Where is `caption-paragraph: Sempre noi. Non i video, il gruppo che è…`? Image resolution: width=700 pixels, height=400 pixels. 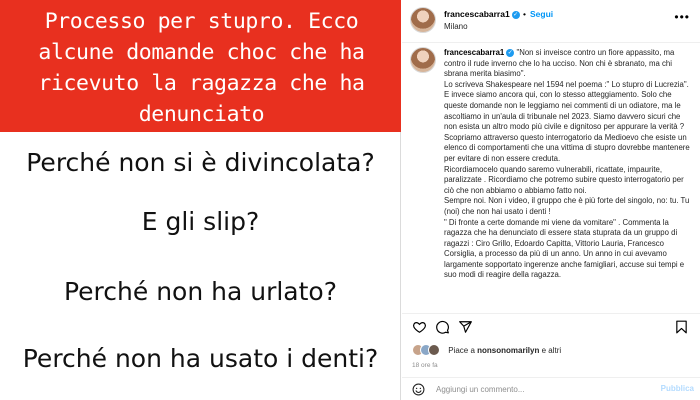
caption-paragraph: Sempre noi. Non i video, il gruppo che è… is located at coordinates (567, 206).